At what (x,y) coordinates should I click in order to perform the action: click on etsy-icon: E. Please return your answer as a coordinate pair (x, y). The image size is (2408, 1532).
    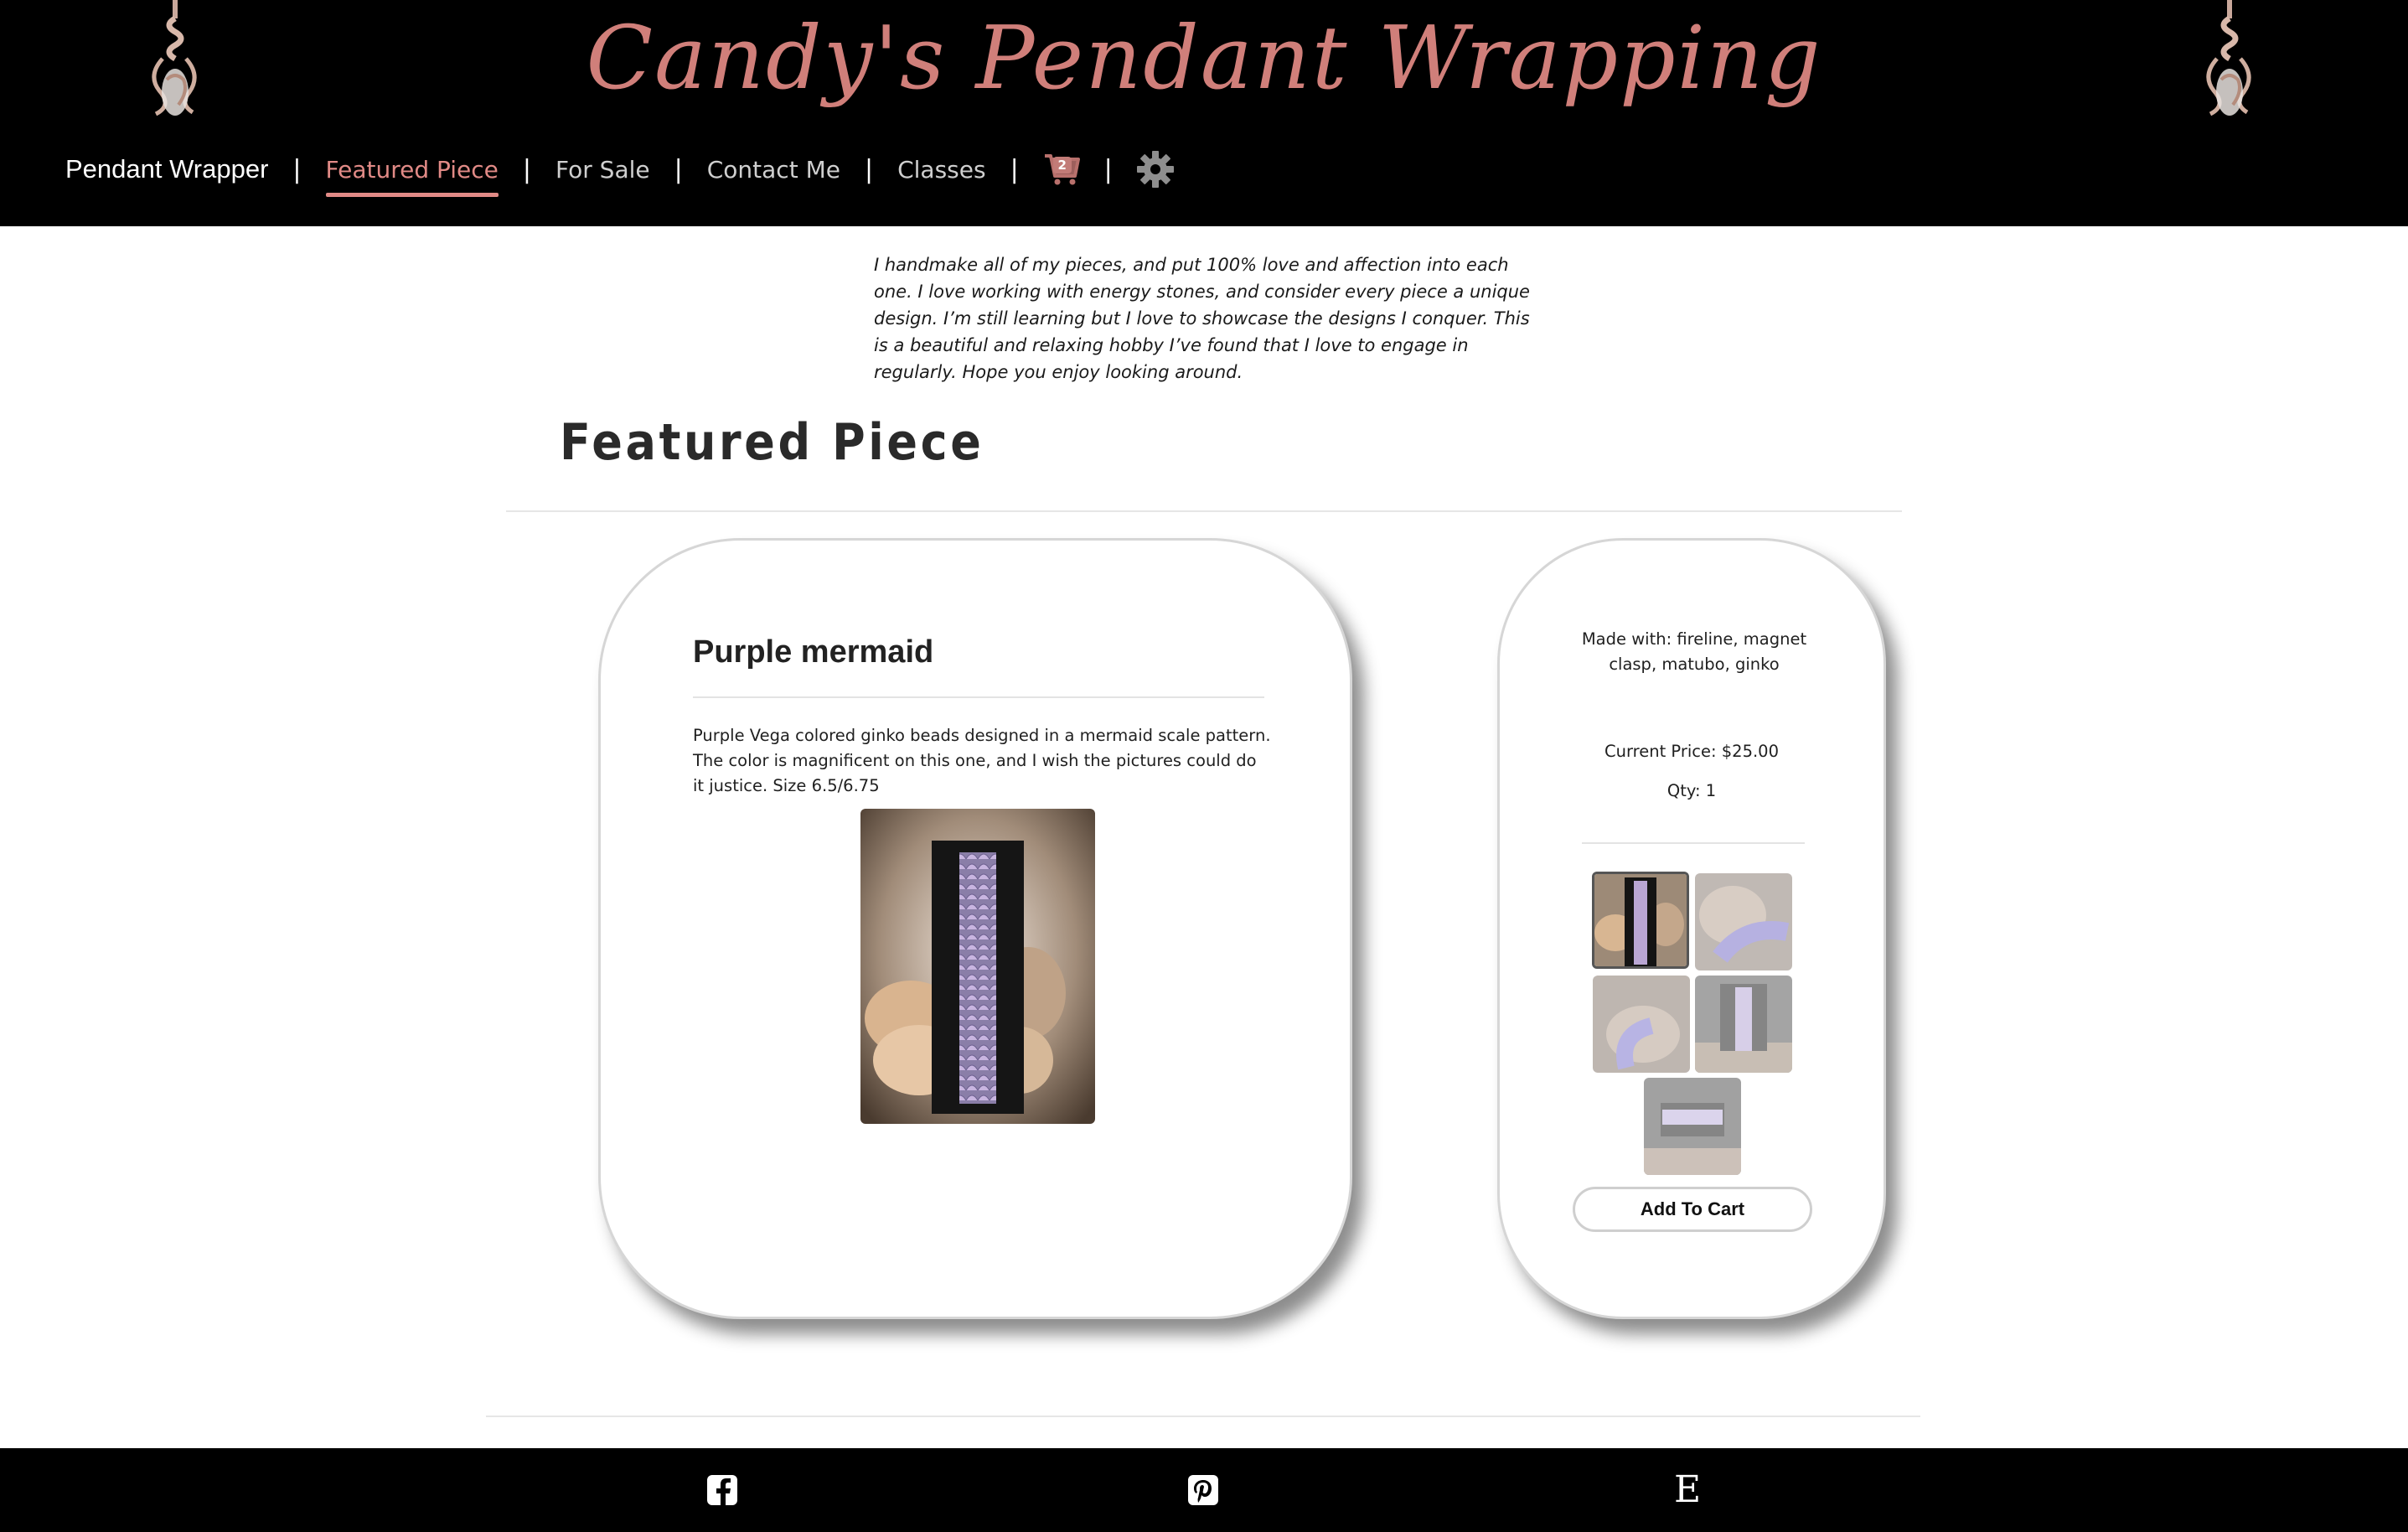
    Looking at the image, I should click on (1687, 1491).